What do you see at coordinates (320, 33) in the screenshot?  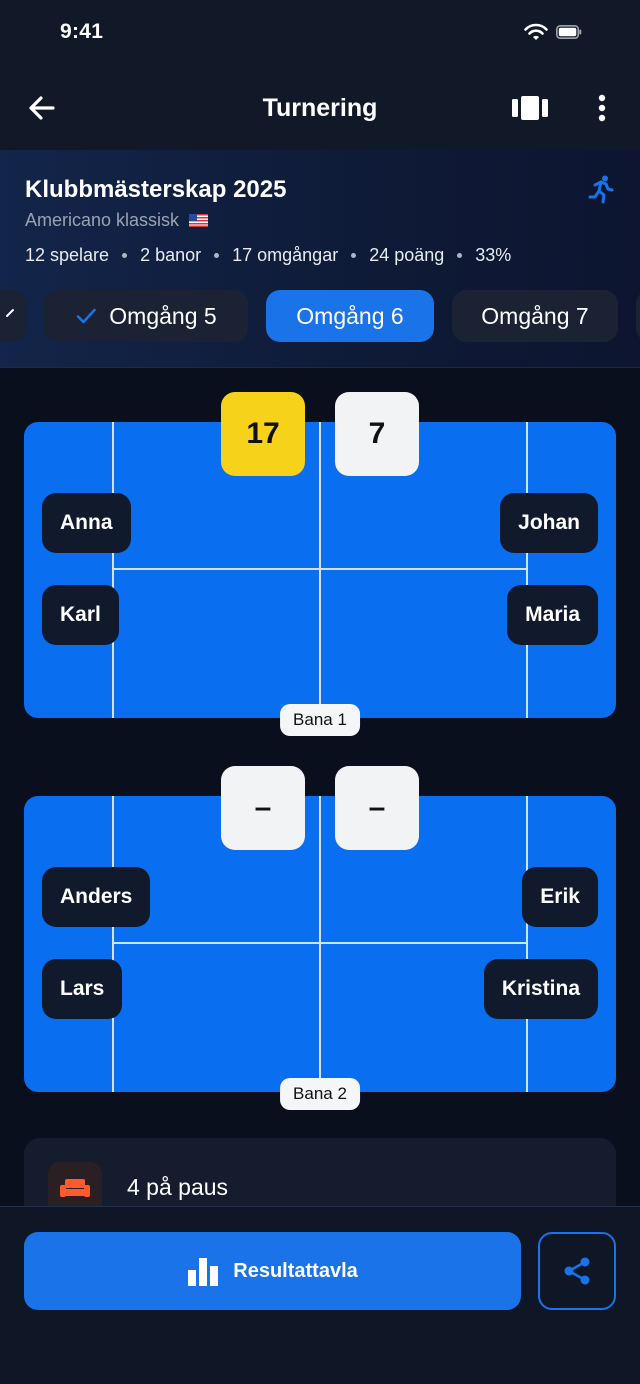 I see `status-bar: 9:41` at bounding box center [320, 33].